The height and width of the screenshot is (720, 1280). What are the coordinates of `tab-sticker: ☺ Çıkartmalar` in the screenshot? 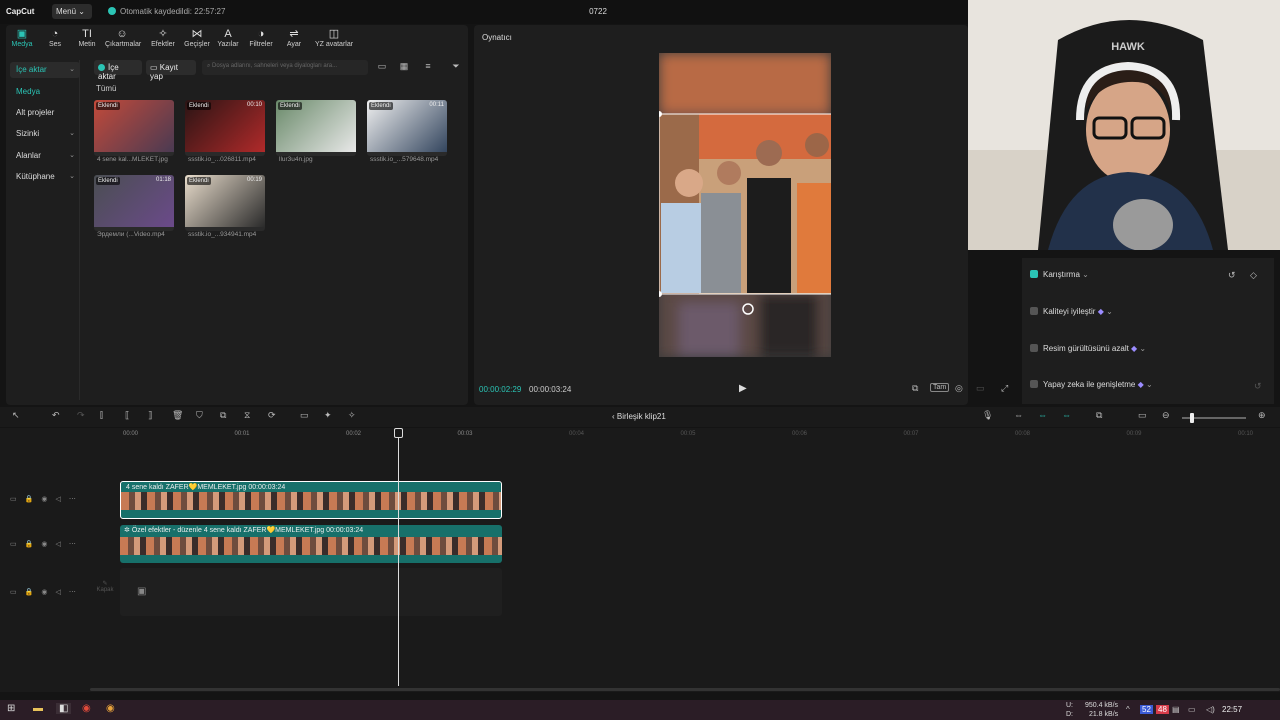 It's located at (123, 38).